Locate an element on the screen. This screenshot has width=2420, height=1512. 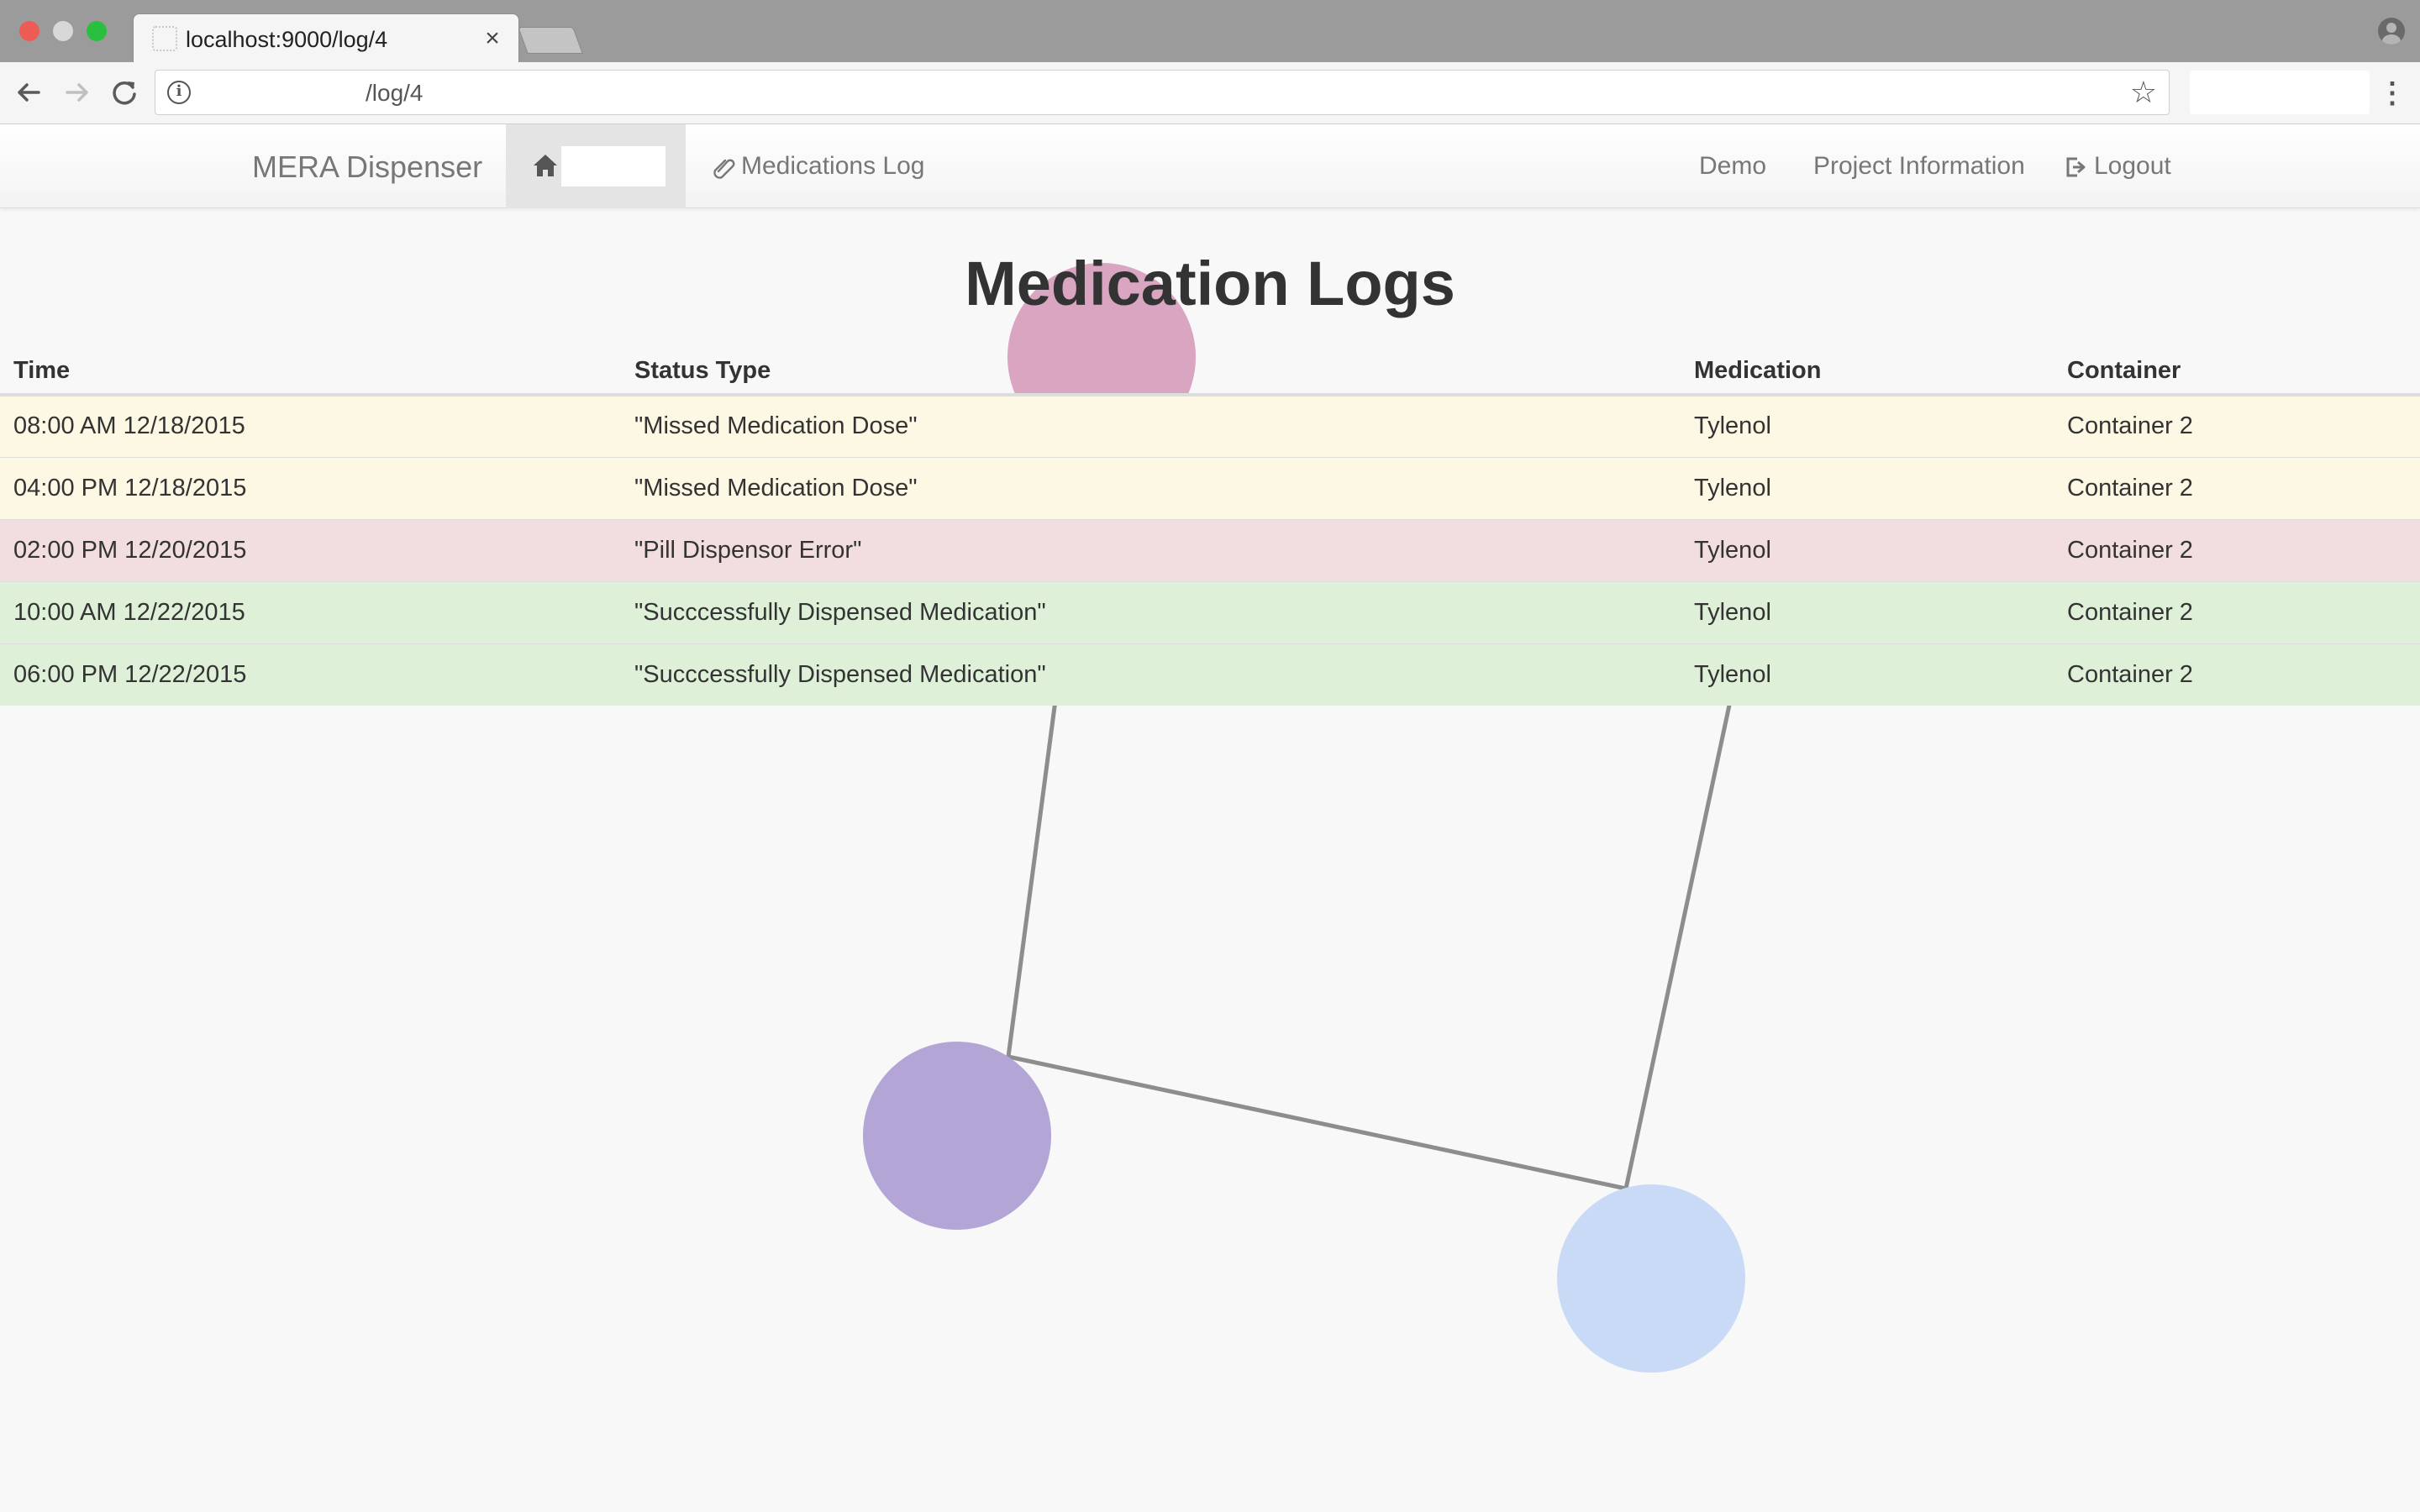
cell-time: 02:00 PM 12/20/2015 is located at coordinates (310, 549).